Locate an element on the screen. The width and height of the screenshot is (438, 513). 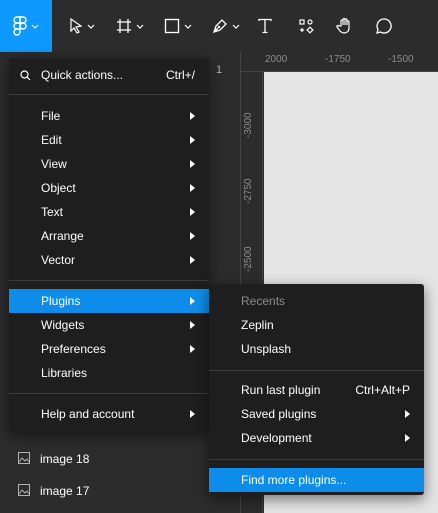
menu-item-vector: Vector is located at coordinates (109, 260).